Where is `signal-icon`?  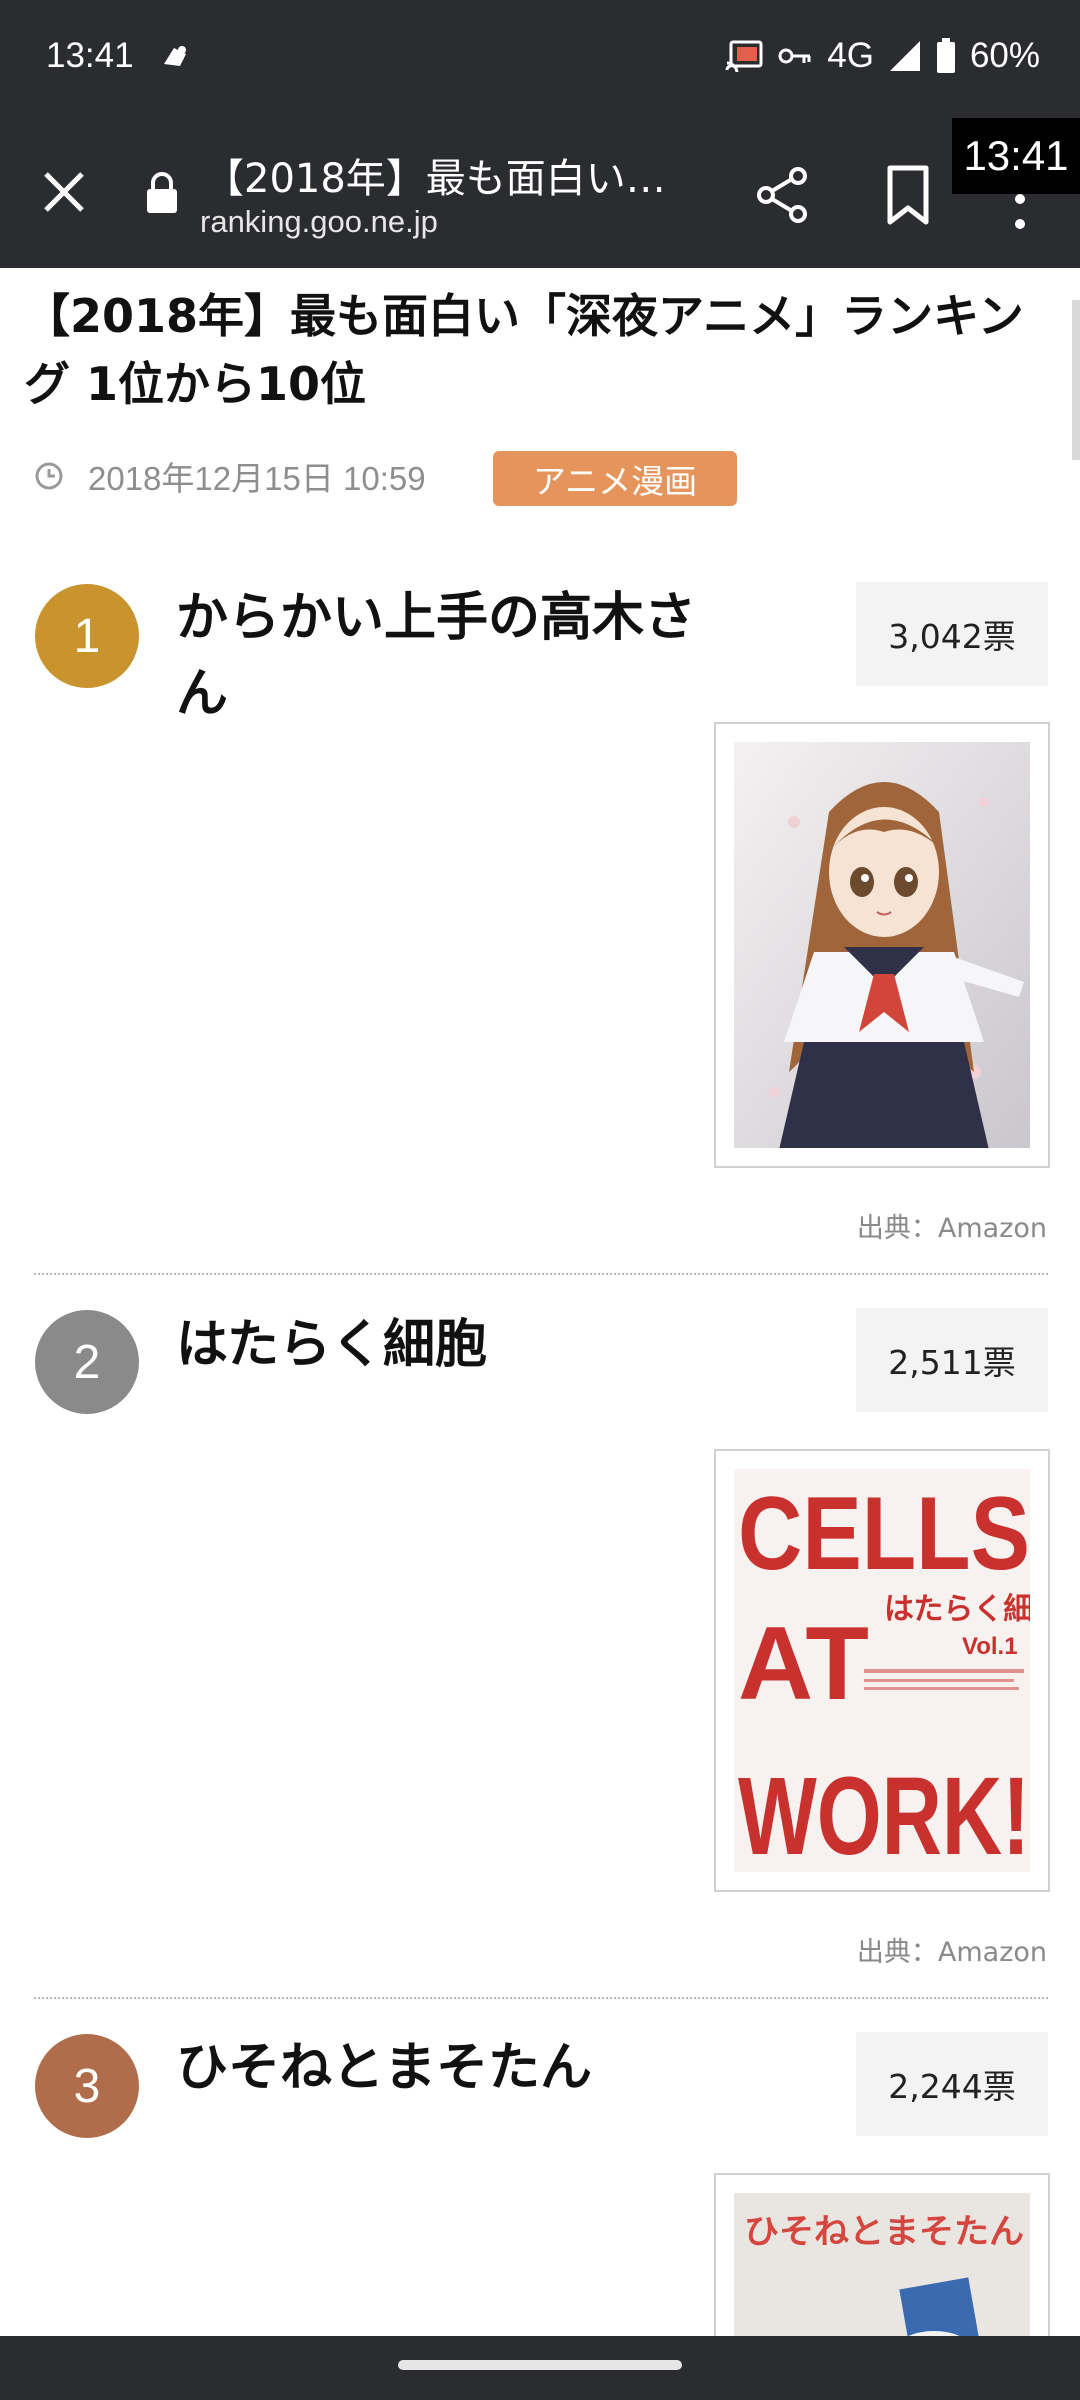
signal-icon is located at coordinates (904, 56).